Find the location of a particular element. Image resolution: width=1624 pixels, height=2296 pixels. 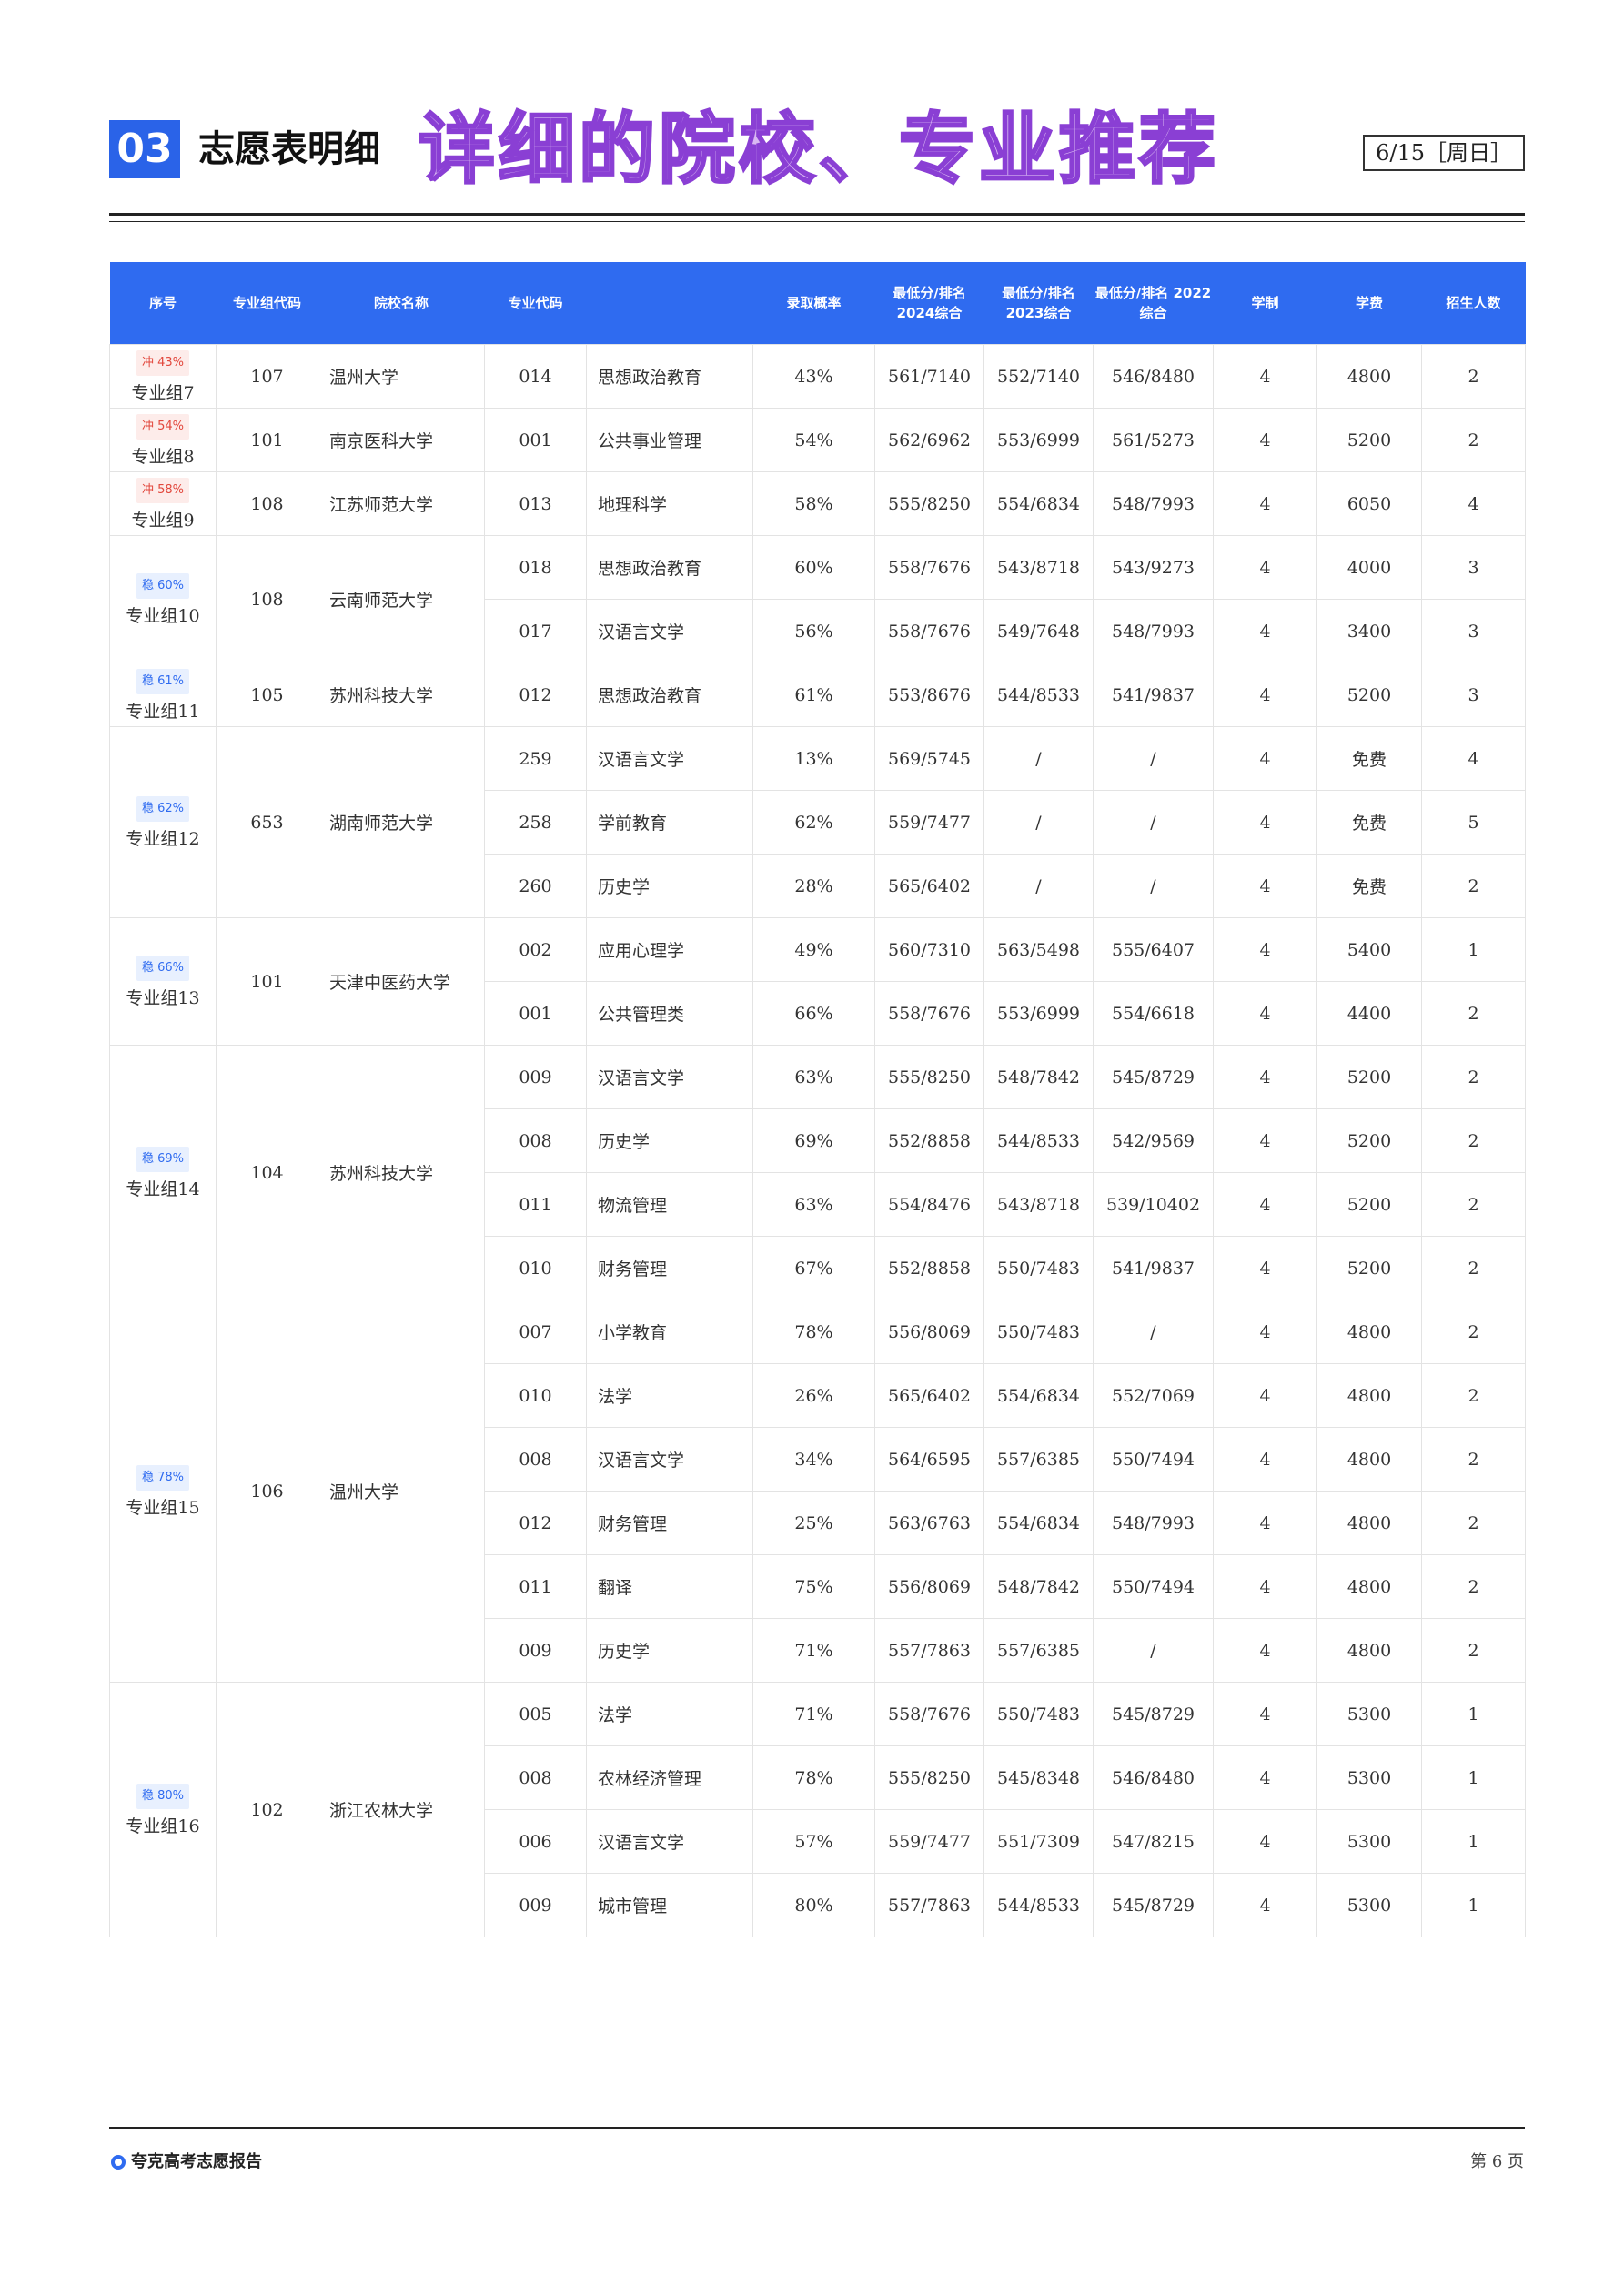

major-fee: 5300 is located at coordinates (1369, 1905).